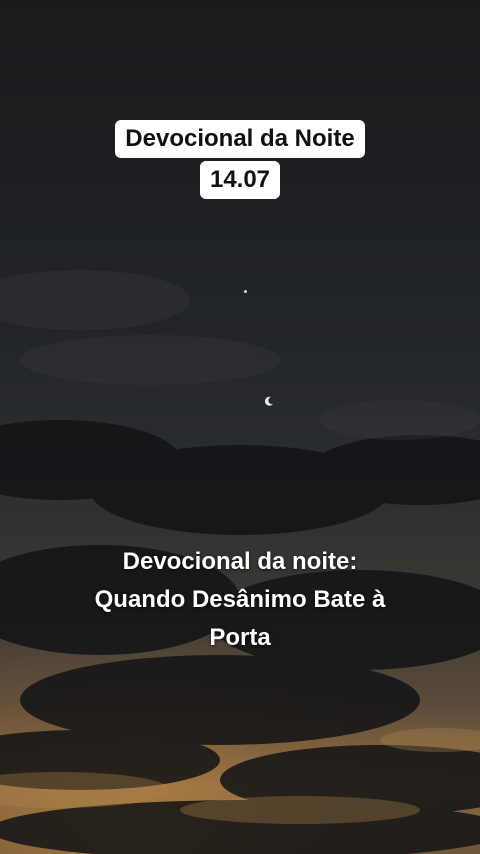  I want to click on title-line-1: Devocional da Noite, so click(240, 139).